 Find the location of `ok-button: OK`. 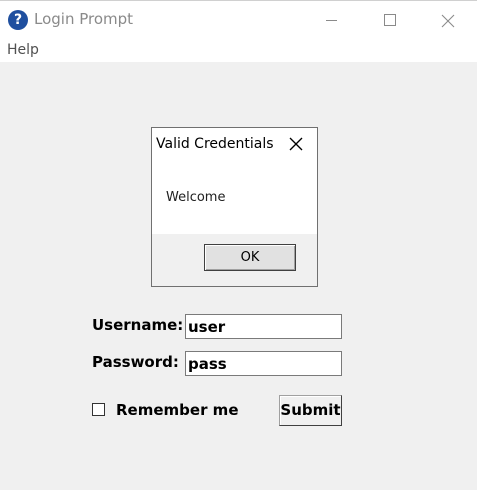

ok-button: OK is located at coordinates (250, 257).